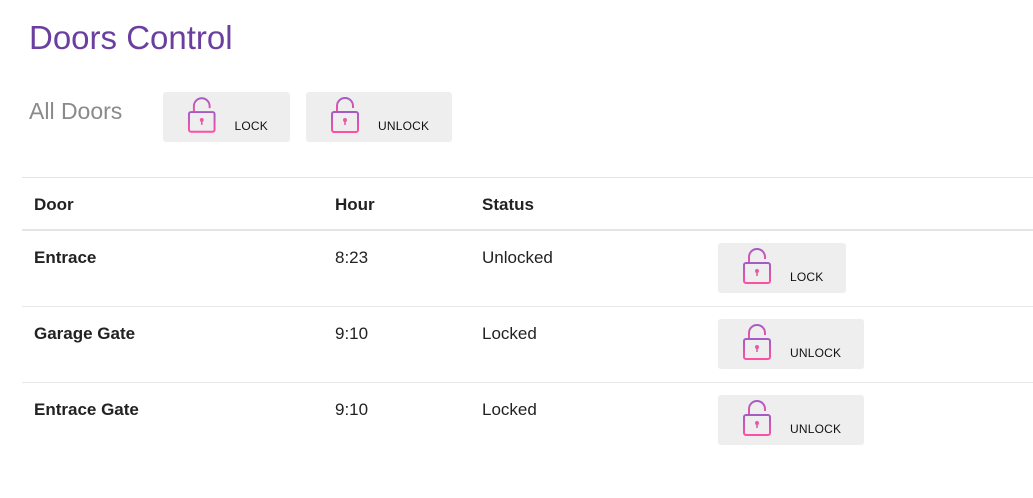  I want to click on lock-all-button: LOCK, so click(226, 117).